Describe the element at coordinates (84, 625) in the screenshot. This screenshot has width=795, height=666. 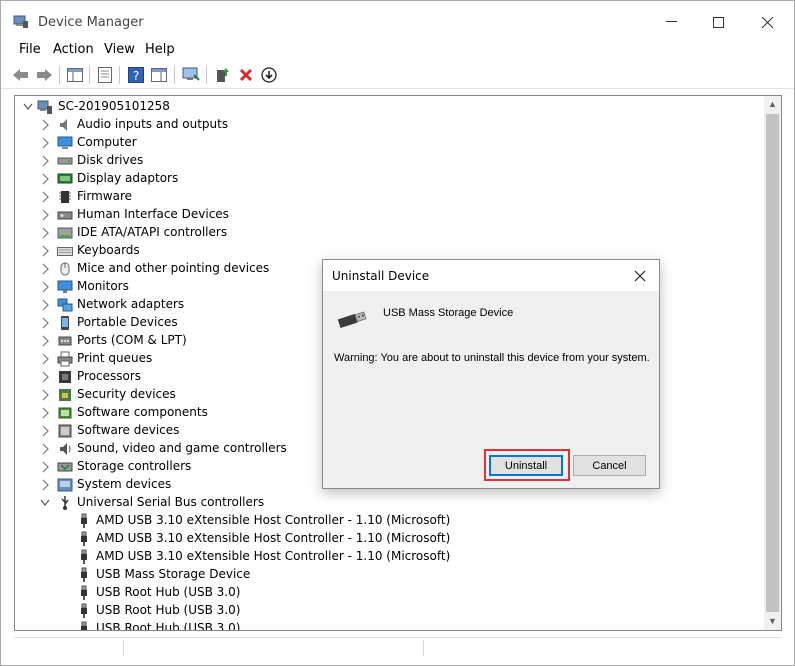
I see `usb-plug-icon` at that location.